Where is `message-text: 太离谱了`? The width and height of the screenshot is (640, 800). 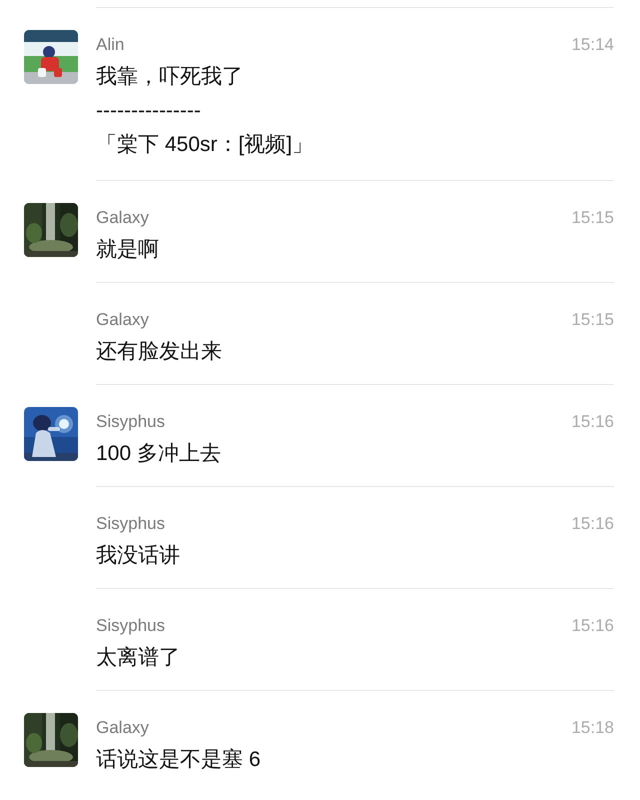
message-text: 太离谱了 is located at coordinates (138, 658).